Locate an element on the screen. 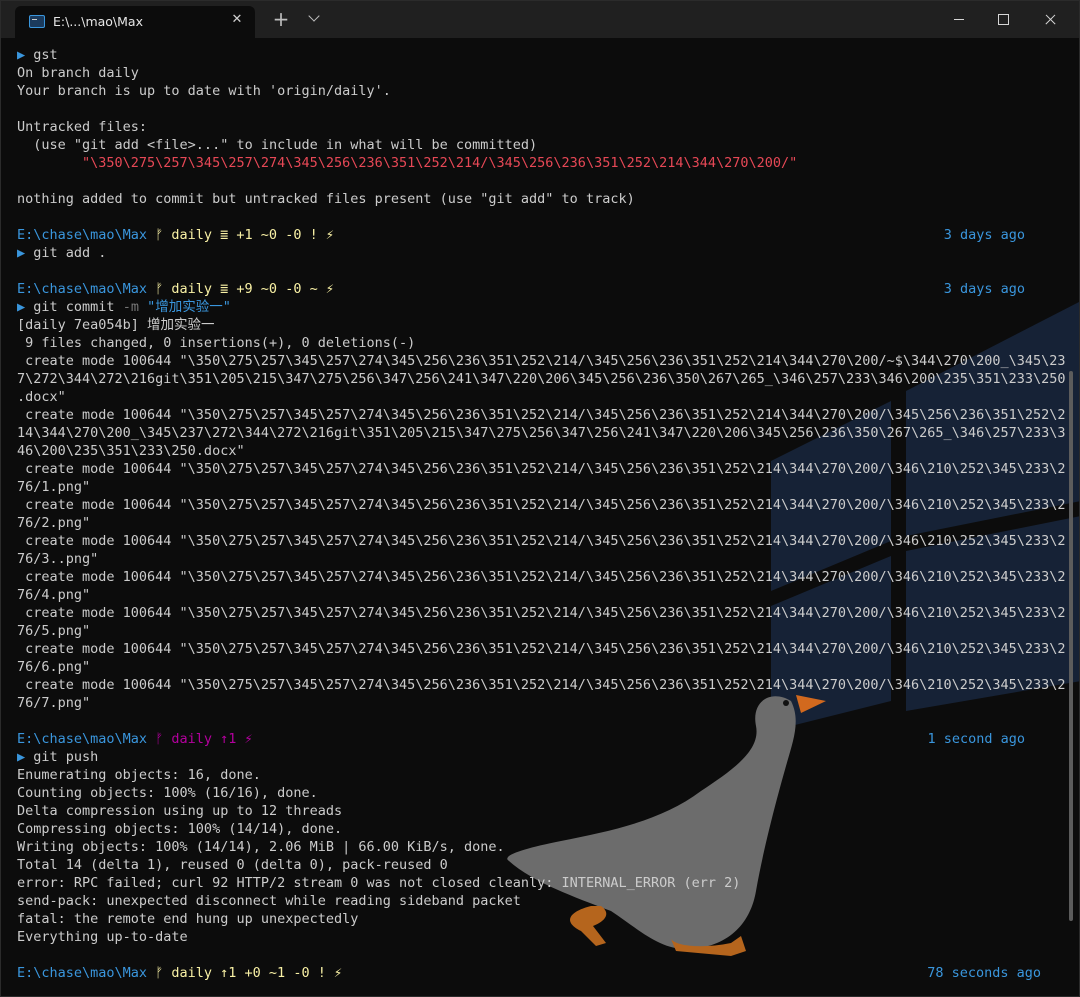 Image resolution: width=1080 pixels, height=997 pixels. command-line: ▶ git add . is located at coordinates (62, 253).